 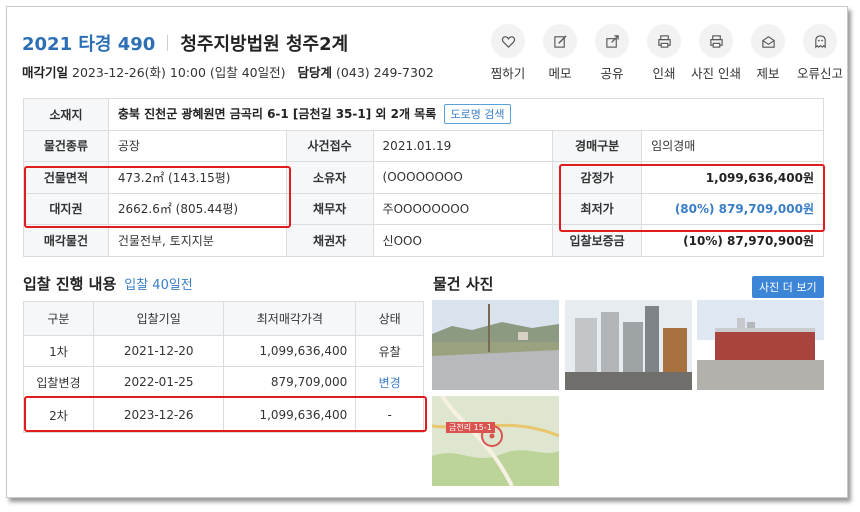 I want to click on table-row: 1차 2021-12-20 1,099,636,400 유찰, so click(x=223, y=351).